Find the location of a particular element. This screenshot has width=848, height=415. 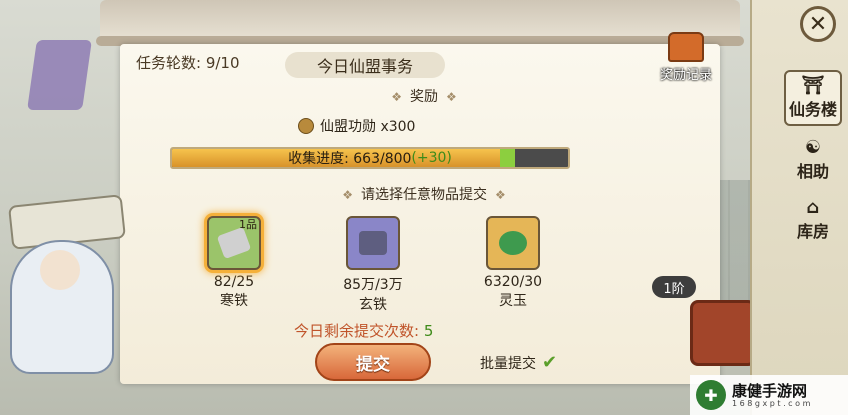

item-dark-iron: 85万/3万 玄铁 is located at coordinates (373, 265).